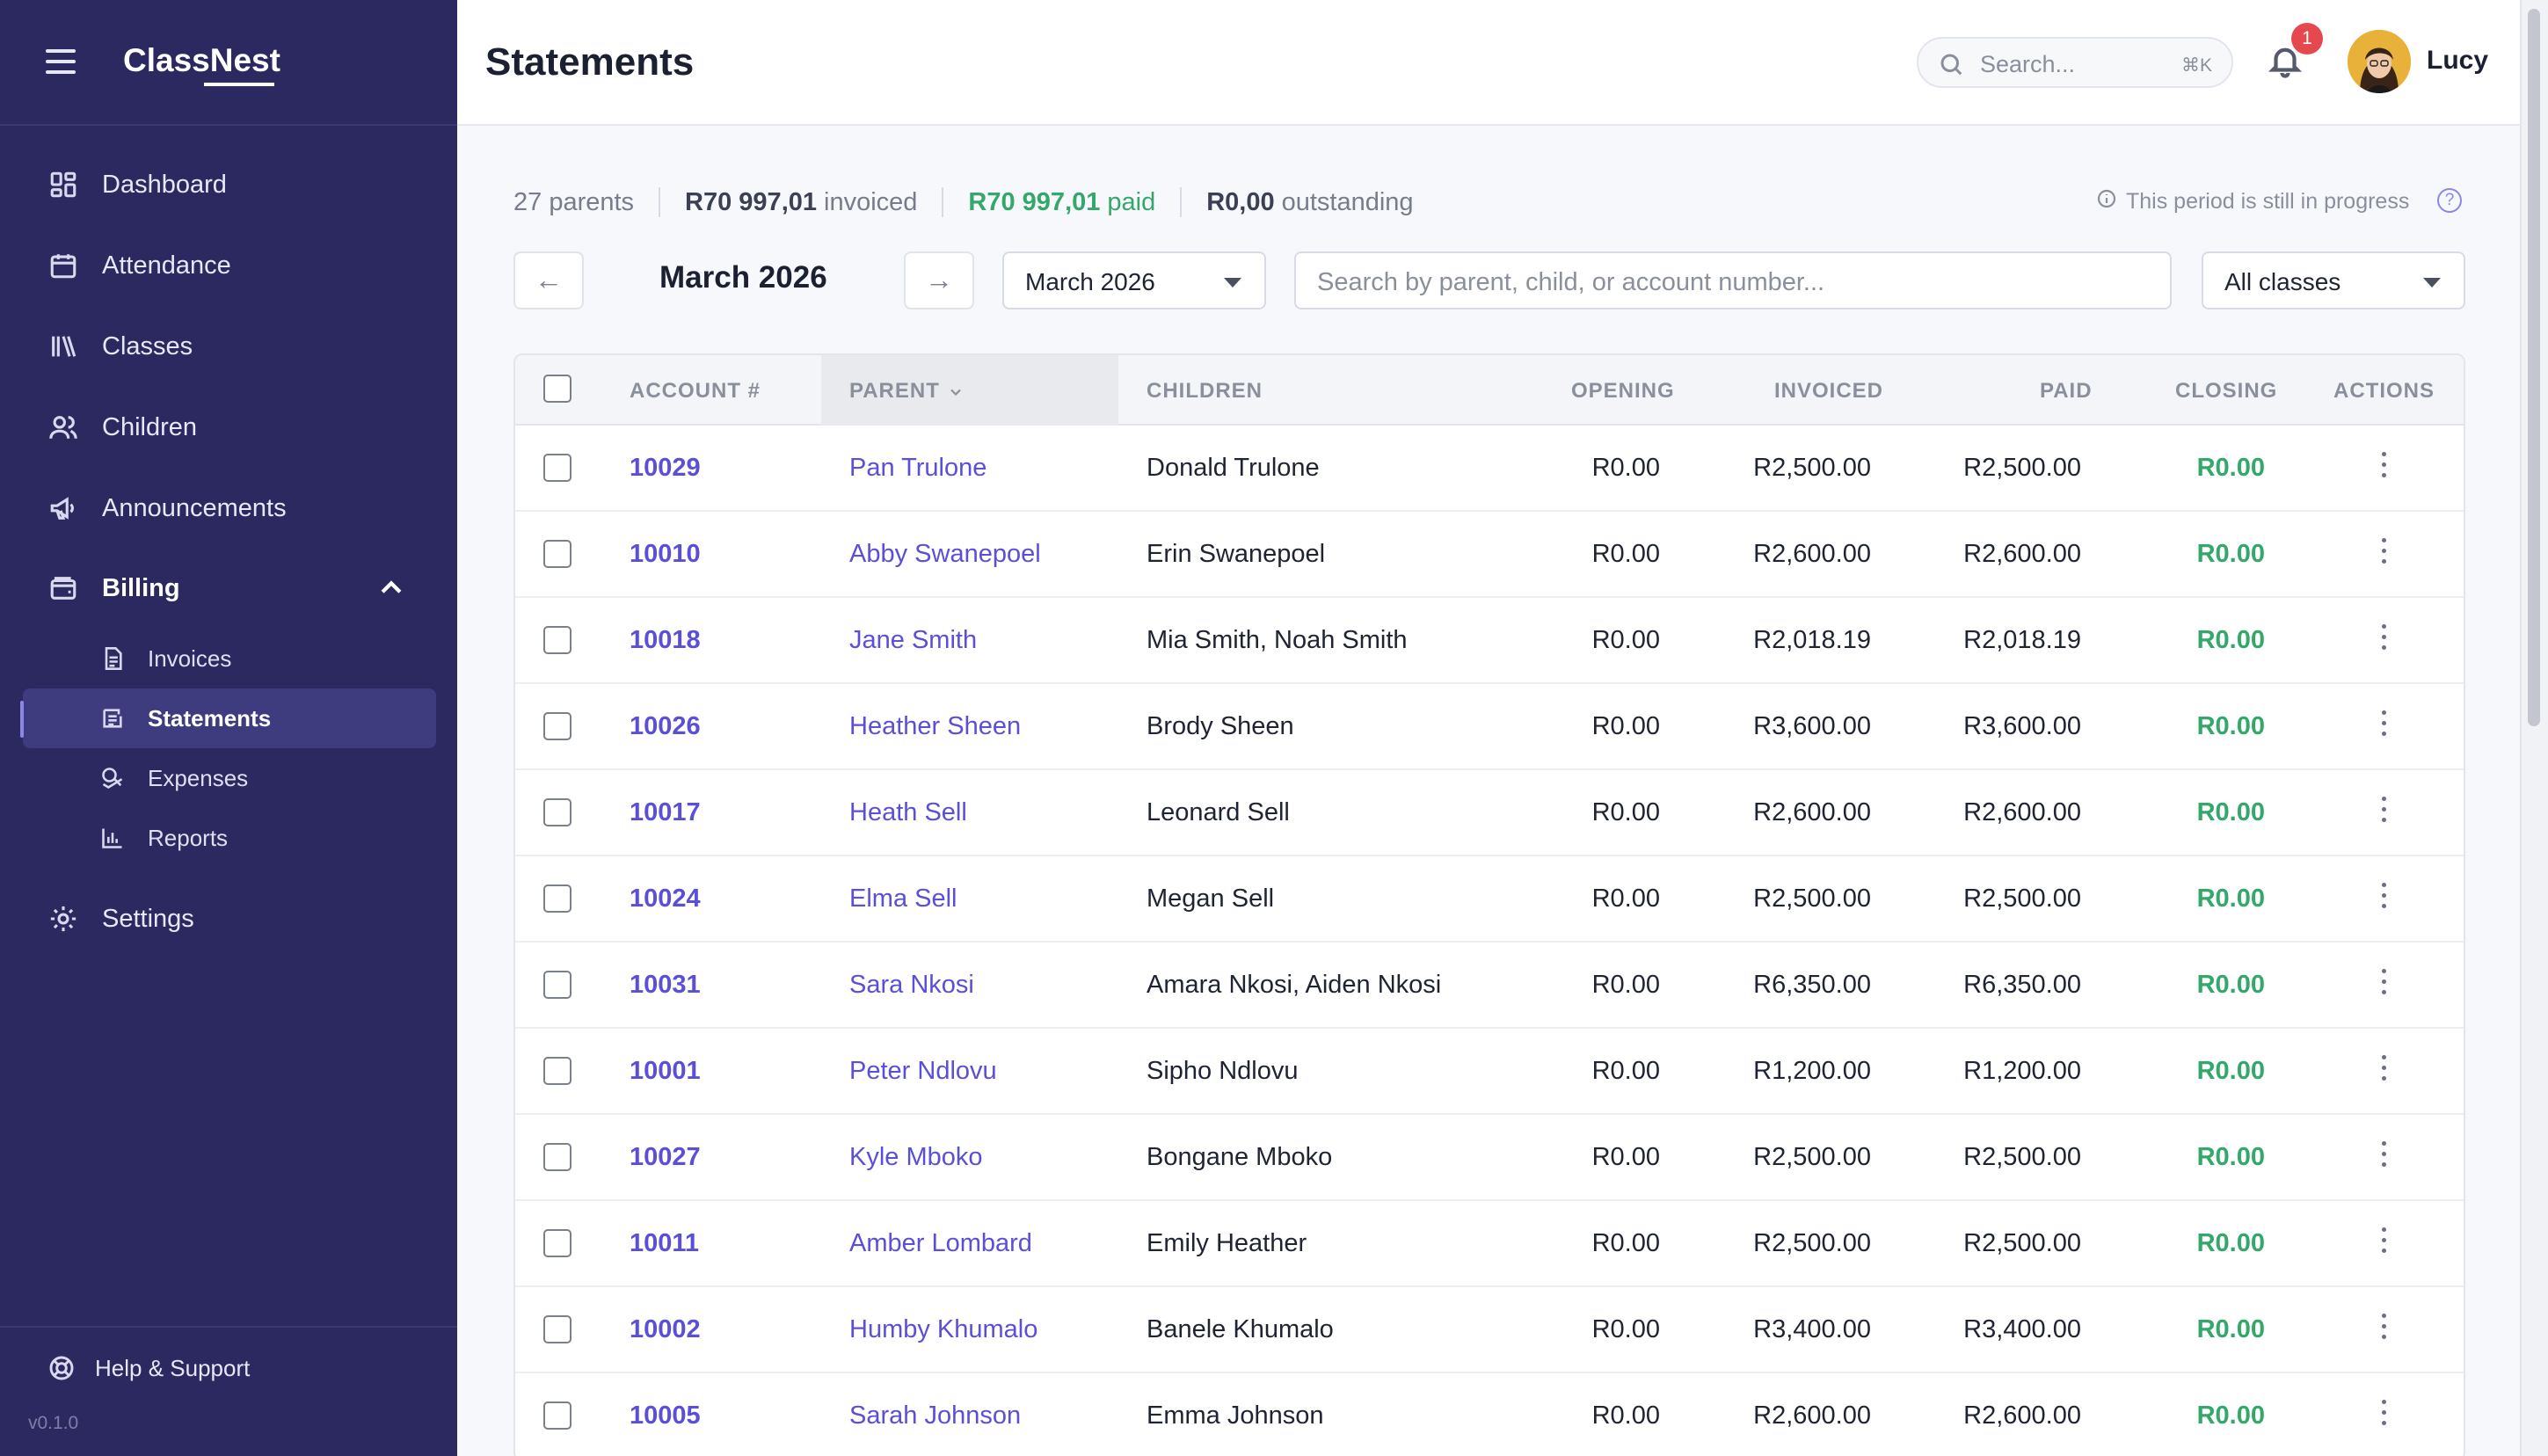 The height and width of the screenshot is (1456, 2548). What do you see at coordinates (391, 588) in the screenshot?
I see `chevron-up-icon` at bounding box center [391, 588].